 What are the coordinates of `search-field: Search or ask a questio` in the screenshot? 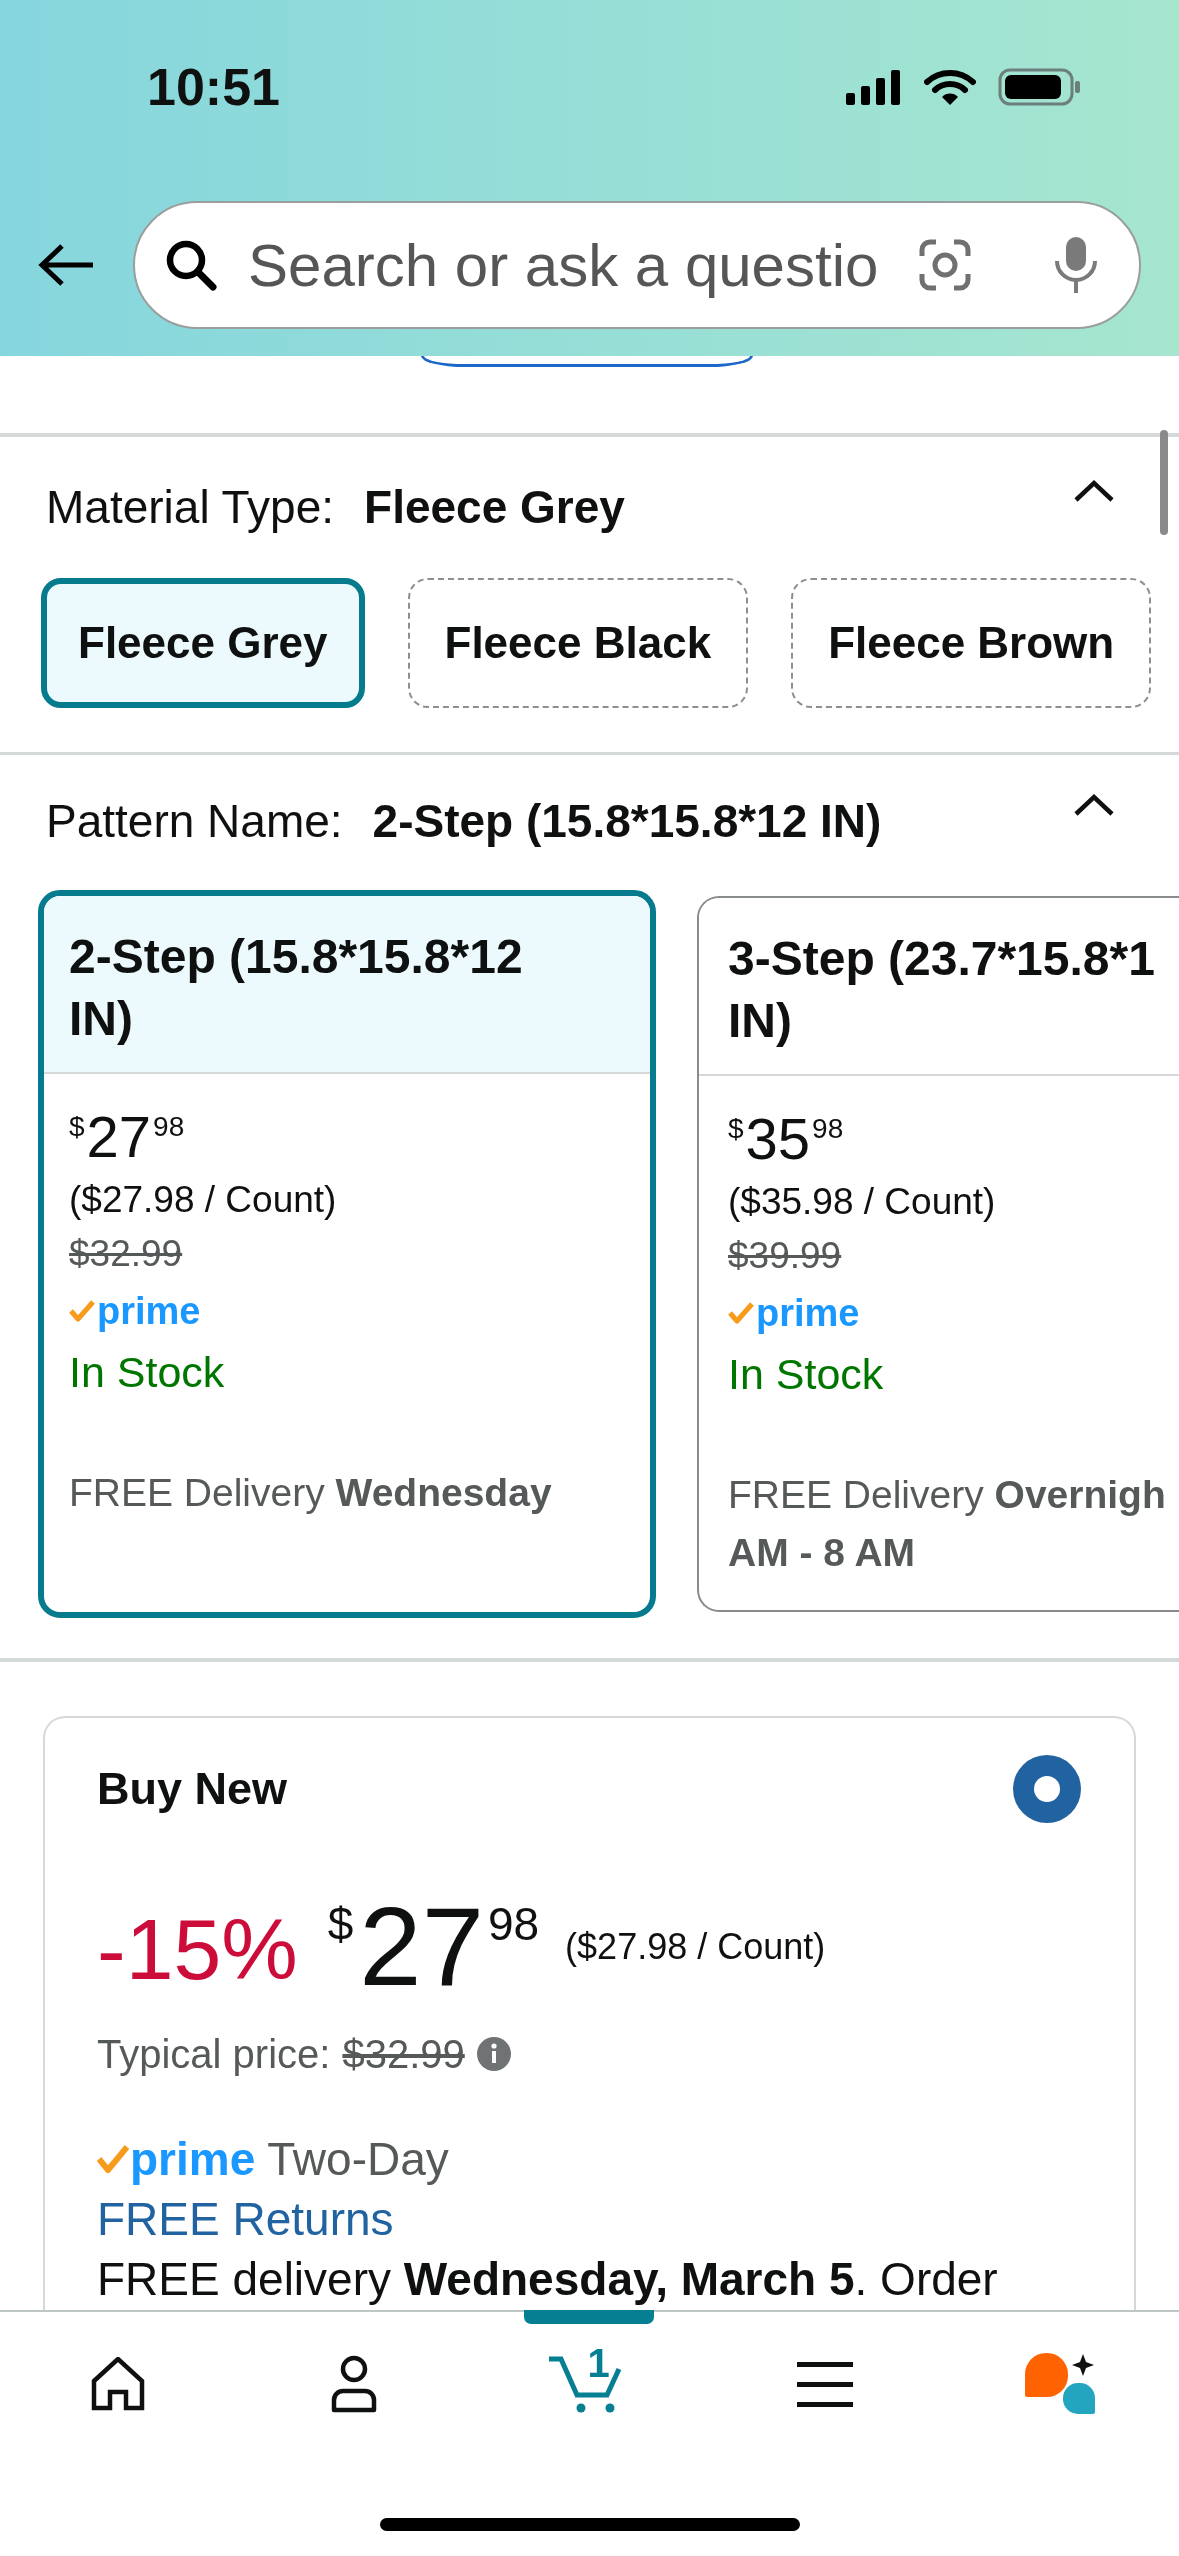 It's located at (583, 265).